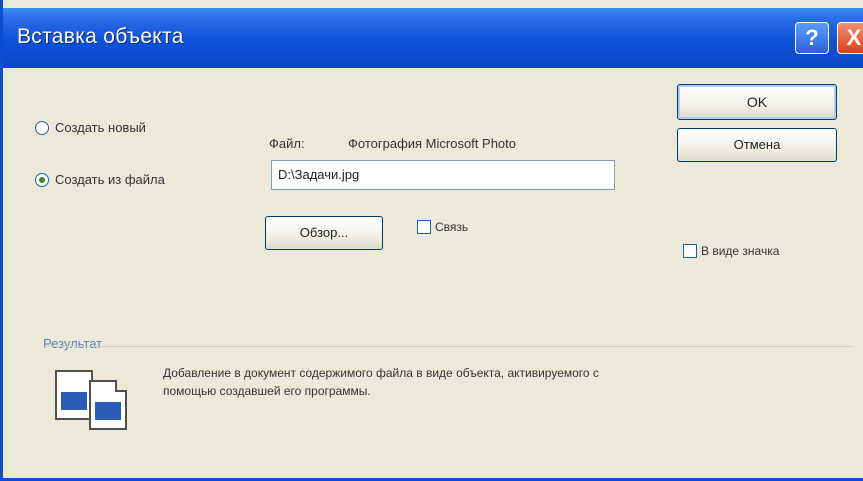  What do you see at coordinates (740, 251) in the screenshot?
I see `display-as-icon-label: В виде значка` at bounding box center [740, 251].